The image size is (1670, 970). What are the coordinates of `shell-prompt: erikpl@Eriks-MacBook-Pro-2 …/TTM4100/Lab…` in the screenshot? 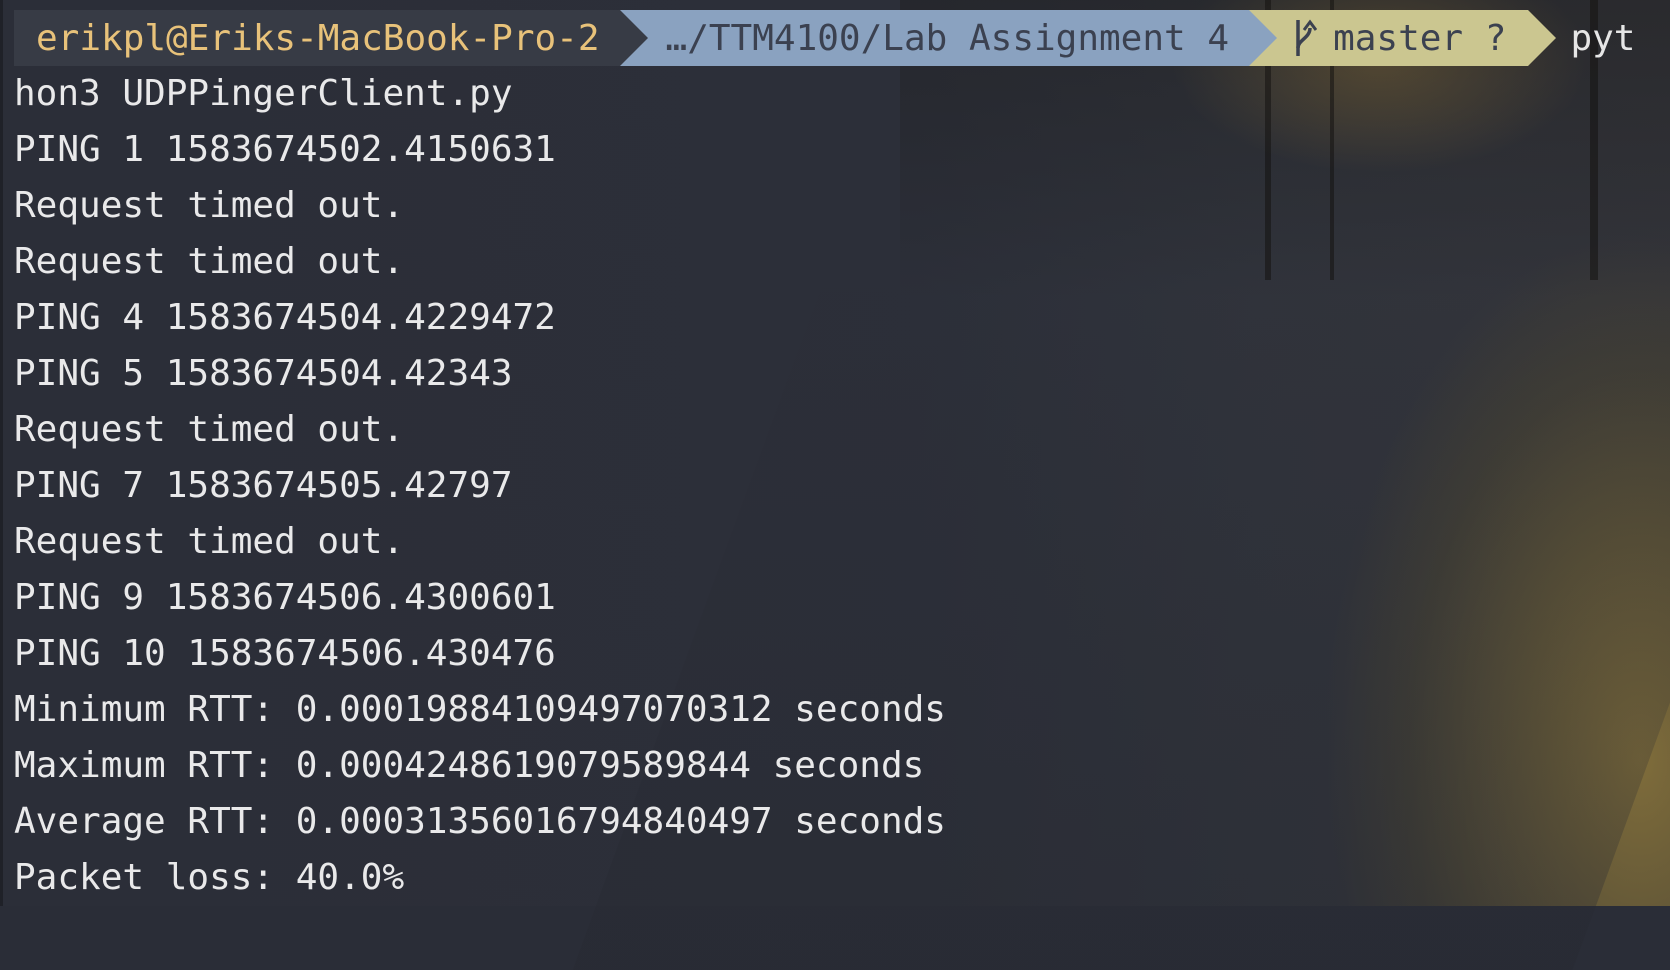 It's located at (824, 38).